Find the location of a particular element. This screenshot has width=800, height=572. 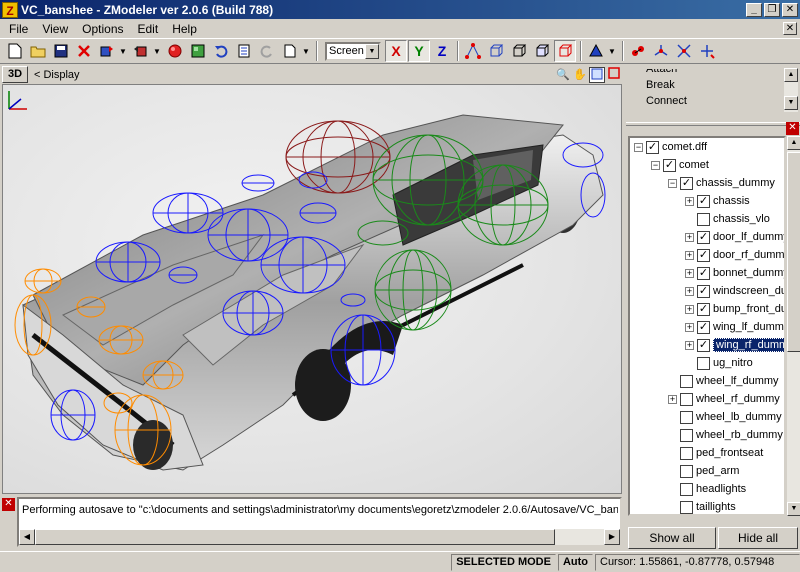

tree-item: + ✓ wing_lf_dummy is located at coordinates (707, 327).